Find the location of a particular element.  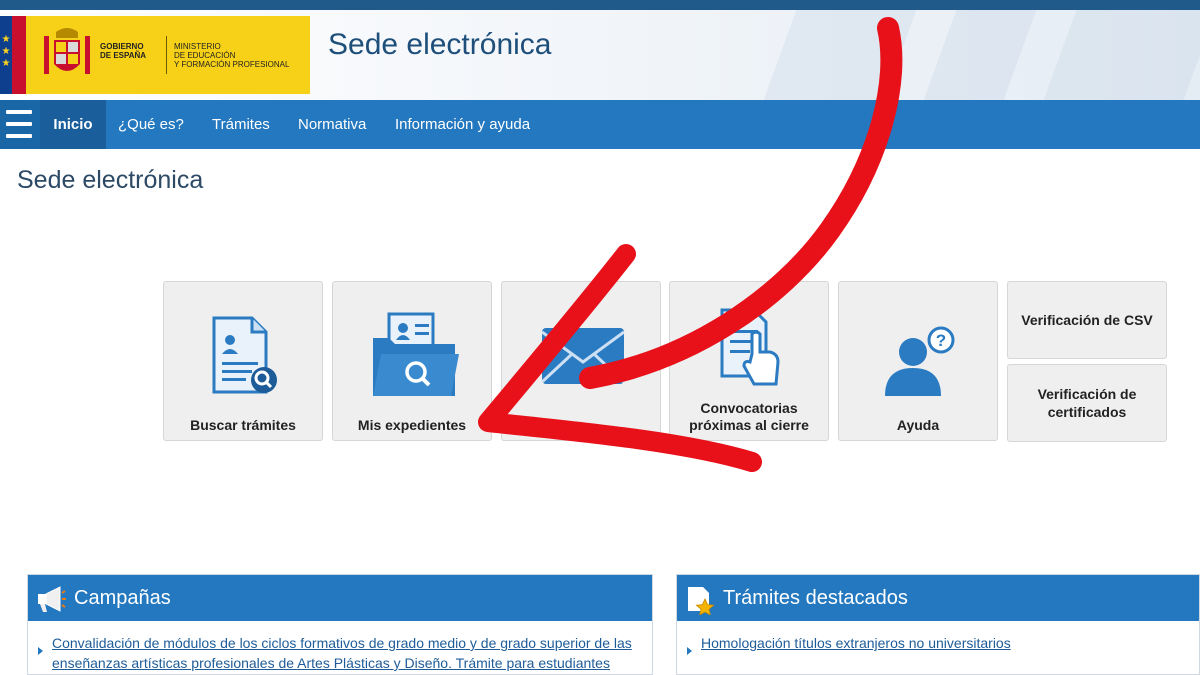

tile-verificacion-certificados: Verificación de certificados is located at coordinates (1087, 403).